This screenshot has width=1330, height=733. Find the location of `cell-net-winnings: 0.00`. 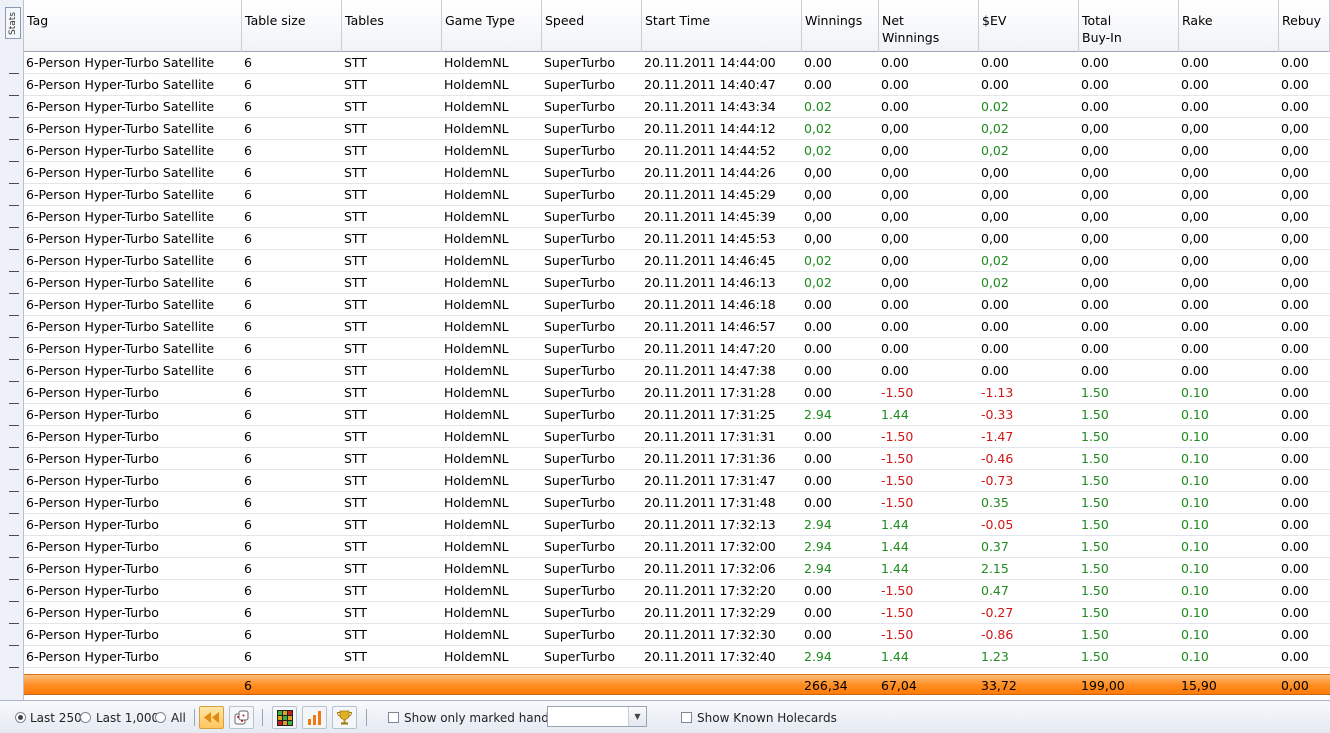

cell-net-winnings: 0.00 is located at coordinates (895, 62).